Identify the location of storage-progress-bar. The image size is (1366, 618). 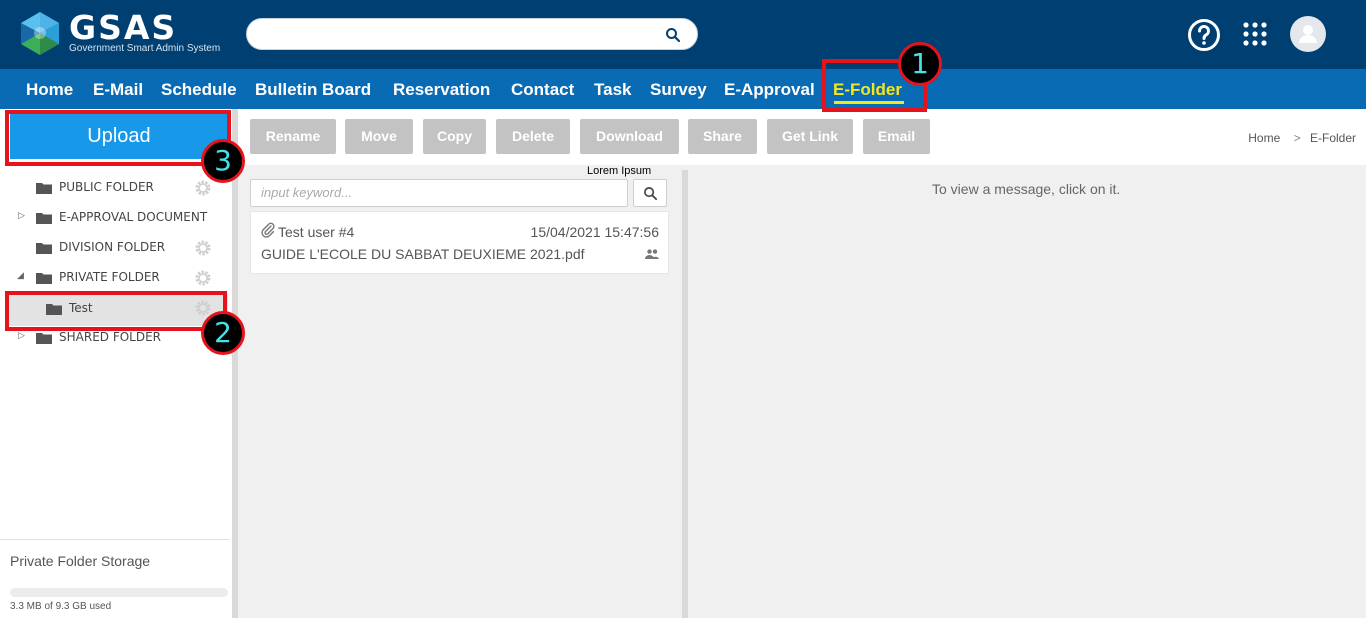
(119, 592).